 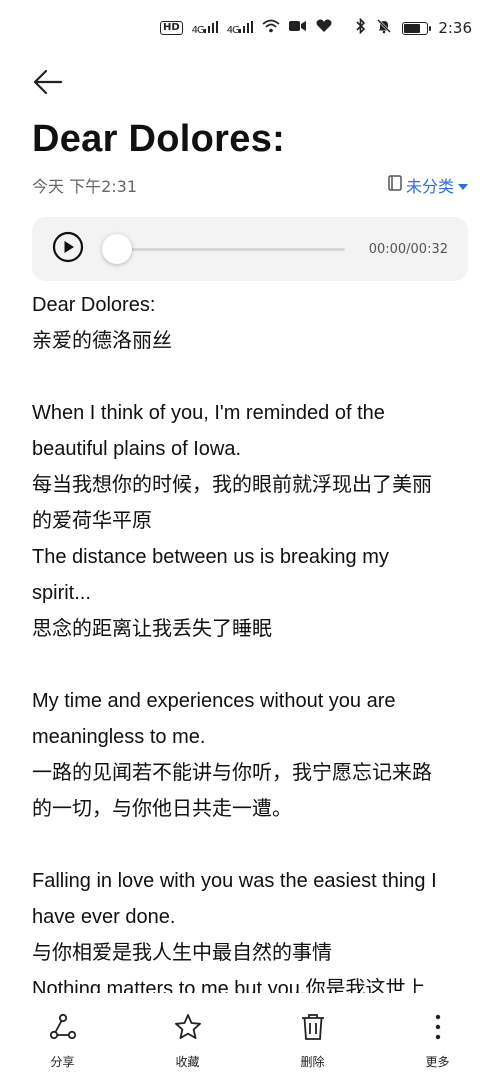 What do you see at coordinates (162, 809) in the screenshot?
I see `note-line: 的一切，与你他日共走一遭。` at bounding box center [162, 809].